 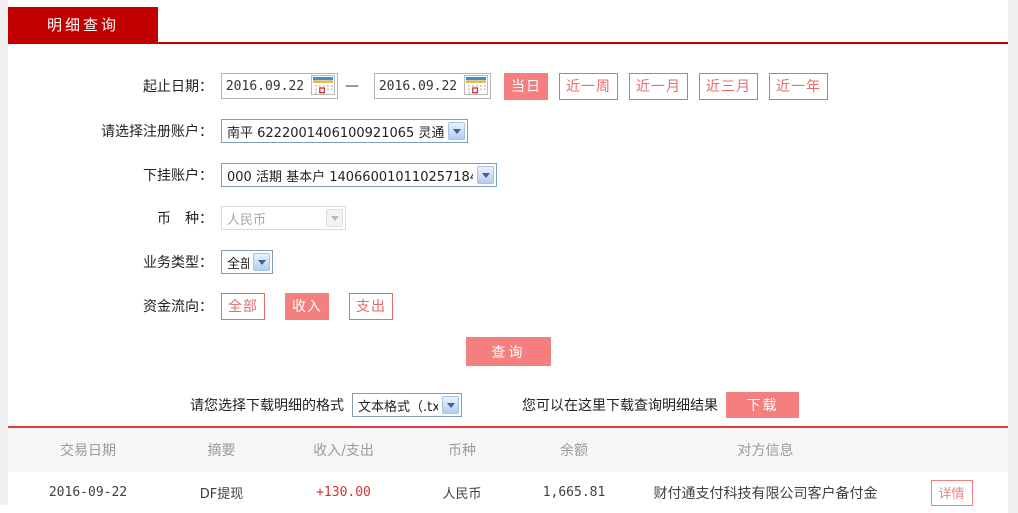 I want to click on currency-row: 币 种： 人民币, so click(x=508, y=218).